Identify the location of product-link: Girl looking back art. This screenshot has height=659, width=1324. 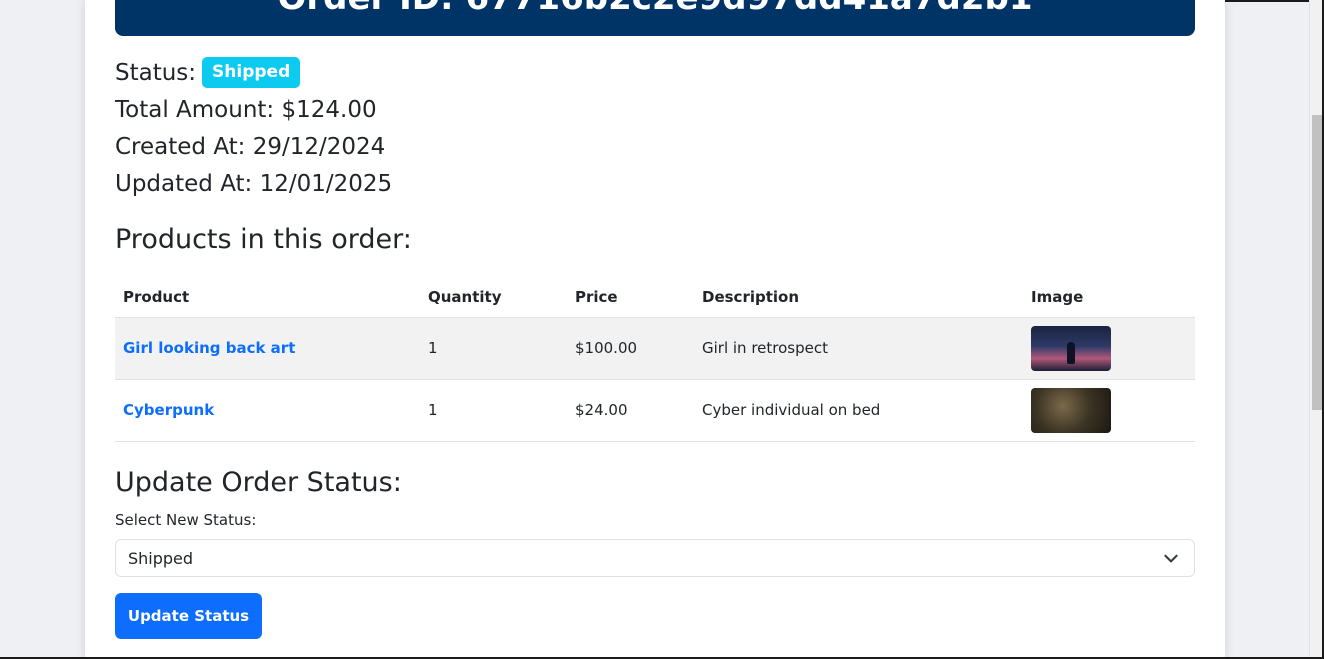
(209, 348).